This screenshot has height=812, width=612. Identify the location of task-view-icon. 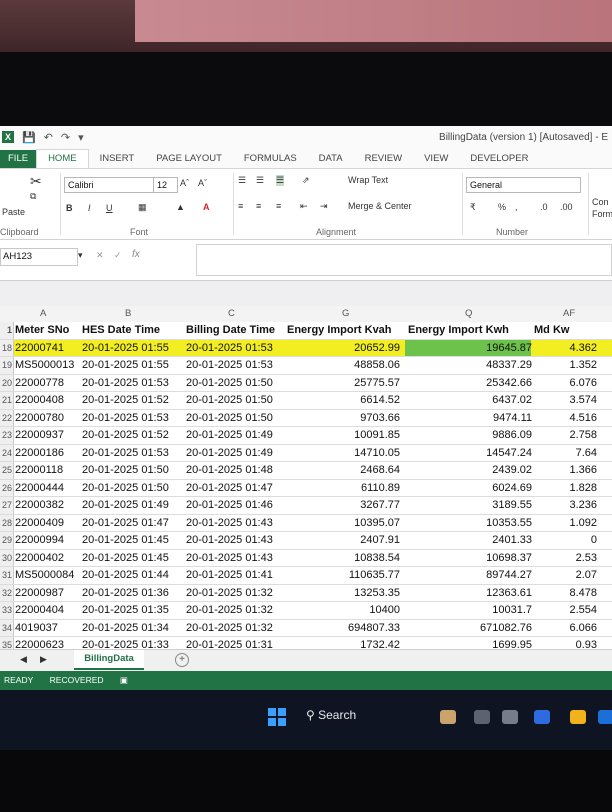
(482, 717).